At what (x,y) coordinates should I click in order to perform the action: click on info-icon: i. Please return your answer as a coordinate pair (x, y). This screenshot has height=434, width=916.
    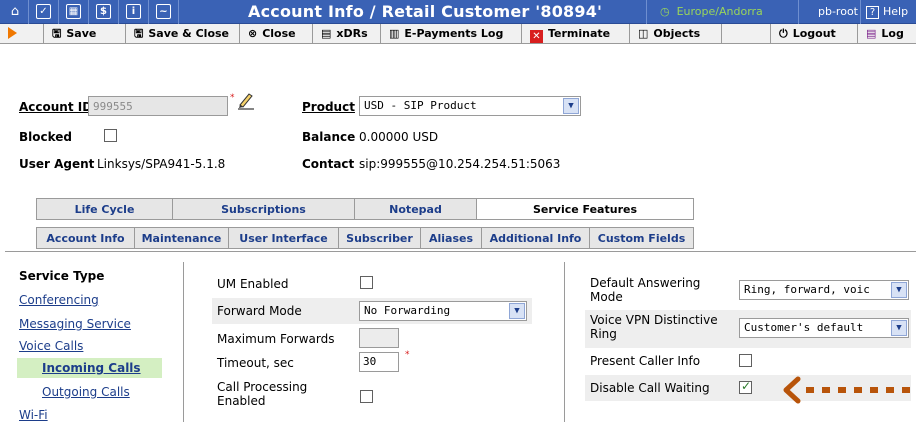
    Looking at the image, I should click on (133, 11).